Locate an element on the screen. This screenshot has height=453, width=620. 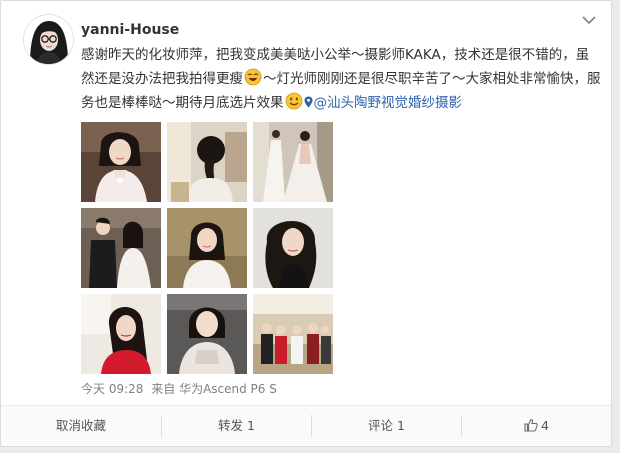
photo-6-curly-hair is located at coordinates (293, 248).